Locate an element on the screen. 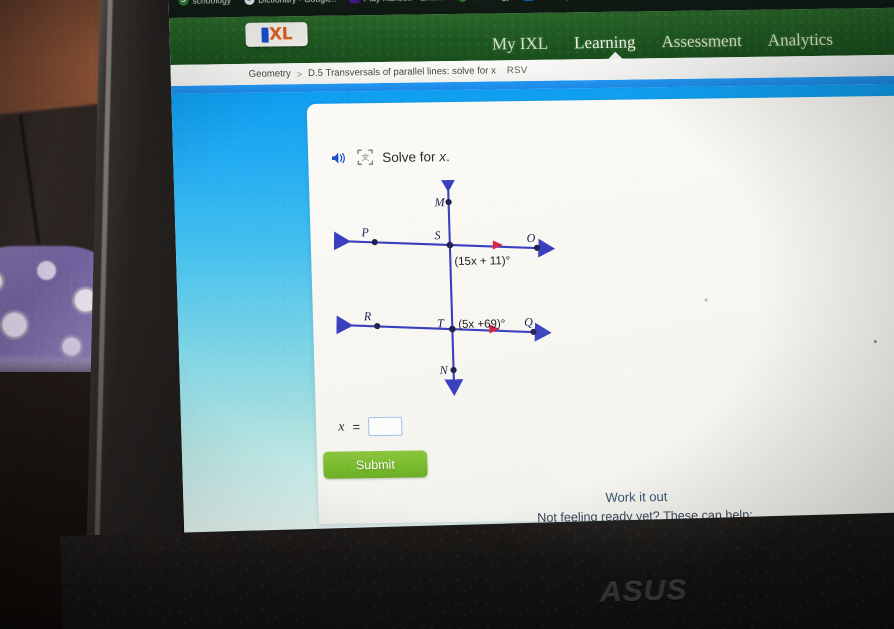  label-Q: Q is located at coordinates (528, 322).